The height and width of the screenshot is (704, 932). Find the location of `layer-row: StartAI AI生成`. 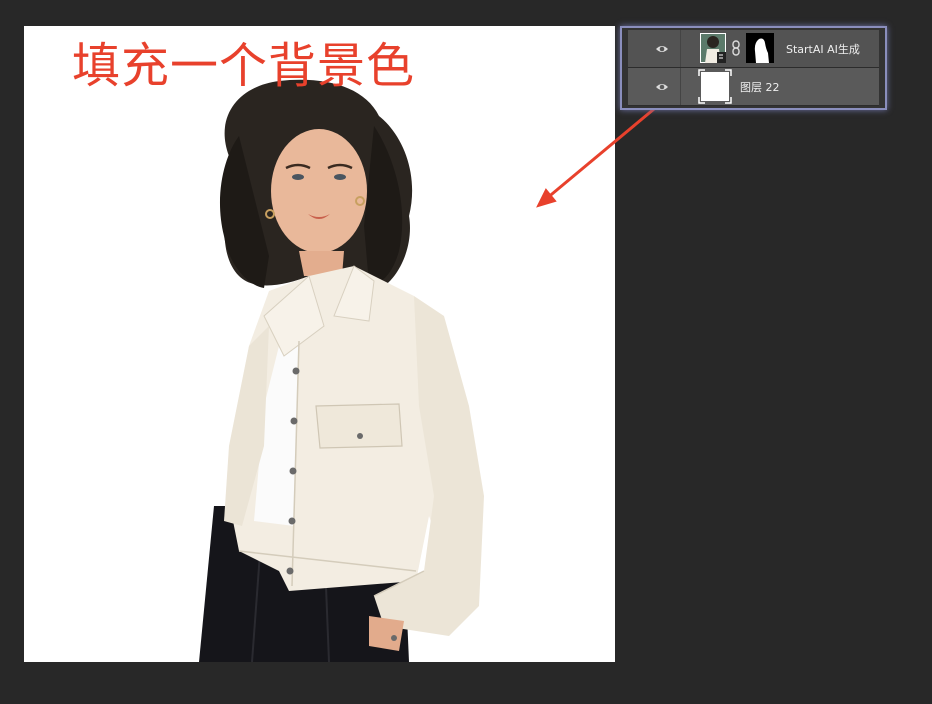

layer-row: StartAI AI生成 is located at coordinates (753, 49).